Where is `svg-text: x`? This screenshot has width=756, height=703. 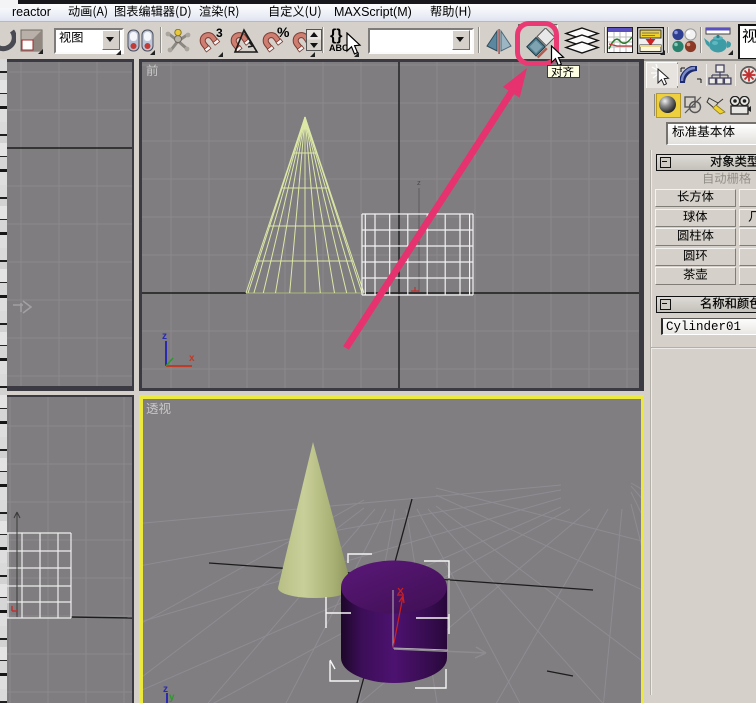
svg-text: x is located at coordinates (192, 358).